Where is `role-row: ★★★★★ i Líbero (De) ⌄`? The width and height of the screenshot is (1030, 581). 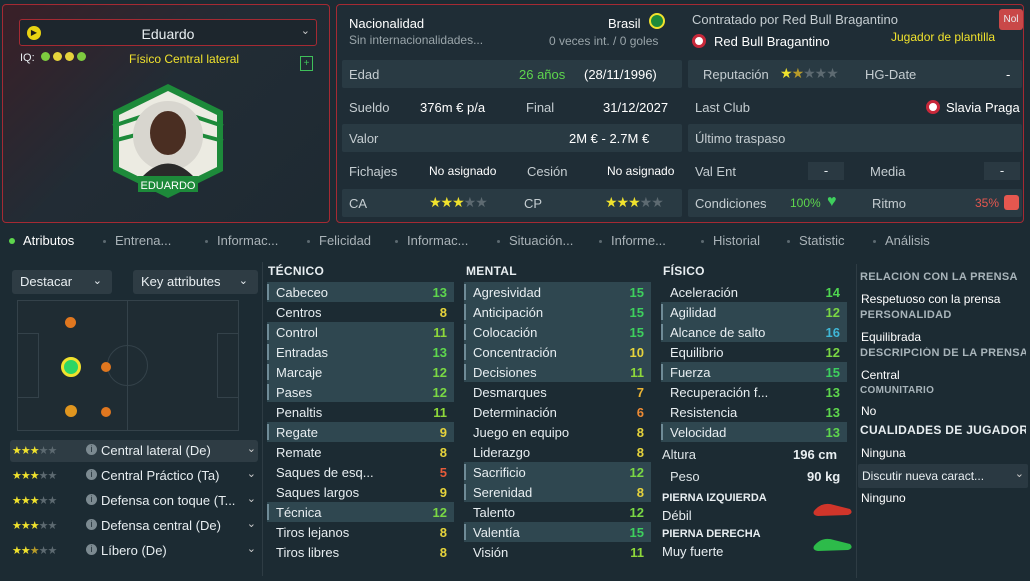 role-row: ★★★★★ i Líbero (De) ⌄ is located at coordinates (134, 551).